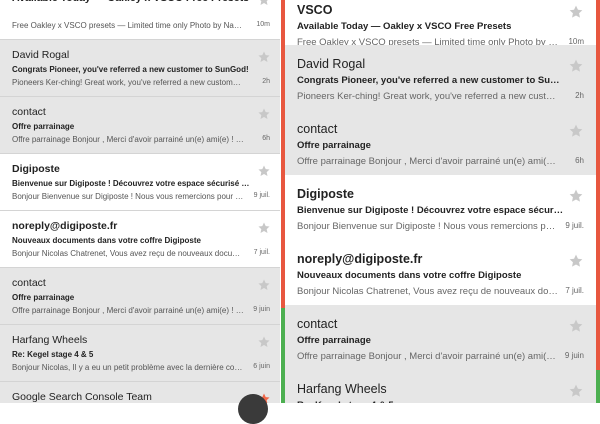  I want to click on strip-right-red, so click(598, 185).